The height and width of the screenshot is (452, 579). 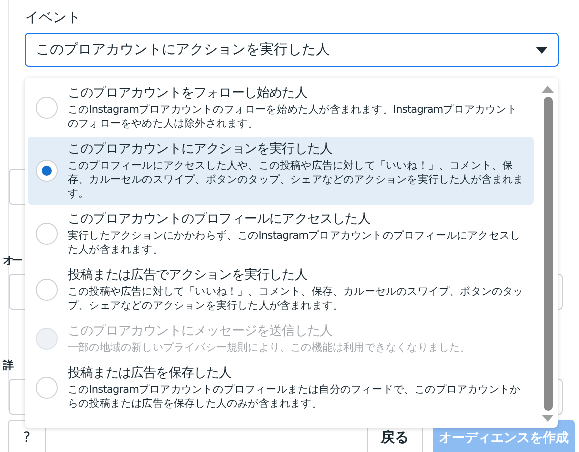 I want to click on option-title: このプロアカウントをフォローし始めた人, so click(x=188, y=94).